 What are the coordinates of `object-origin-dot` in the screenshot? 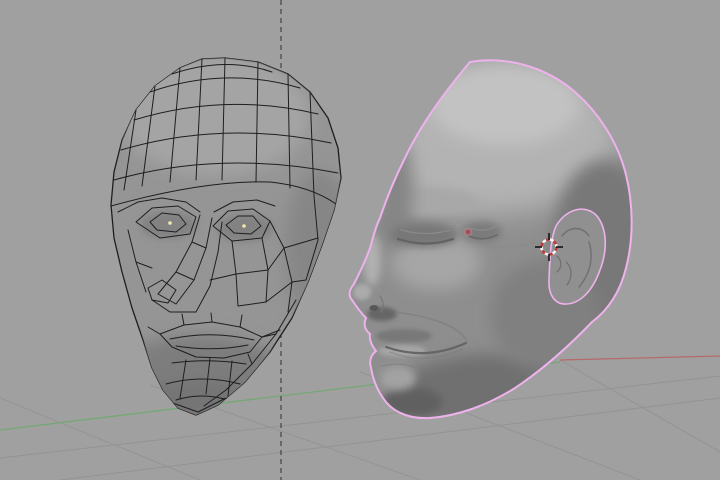 It's located at (468, 232).